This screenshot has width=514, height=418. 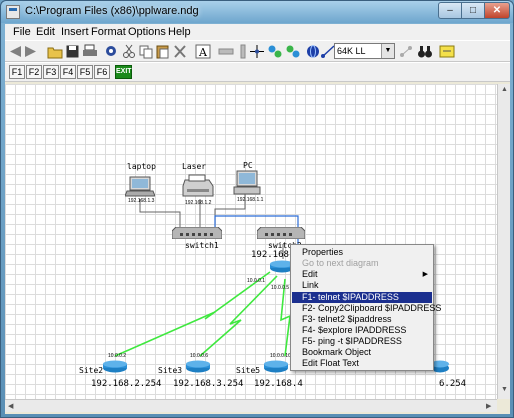 I want to click on menu-item-f2-copy: F2- Copy2Clipboard $IPADDRESS, so click(x=366, y=308).